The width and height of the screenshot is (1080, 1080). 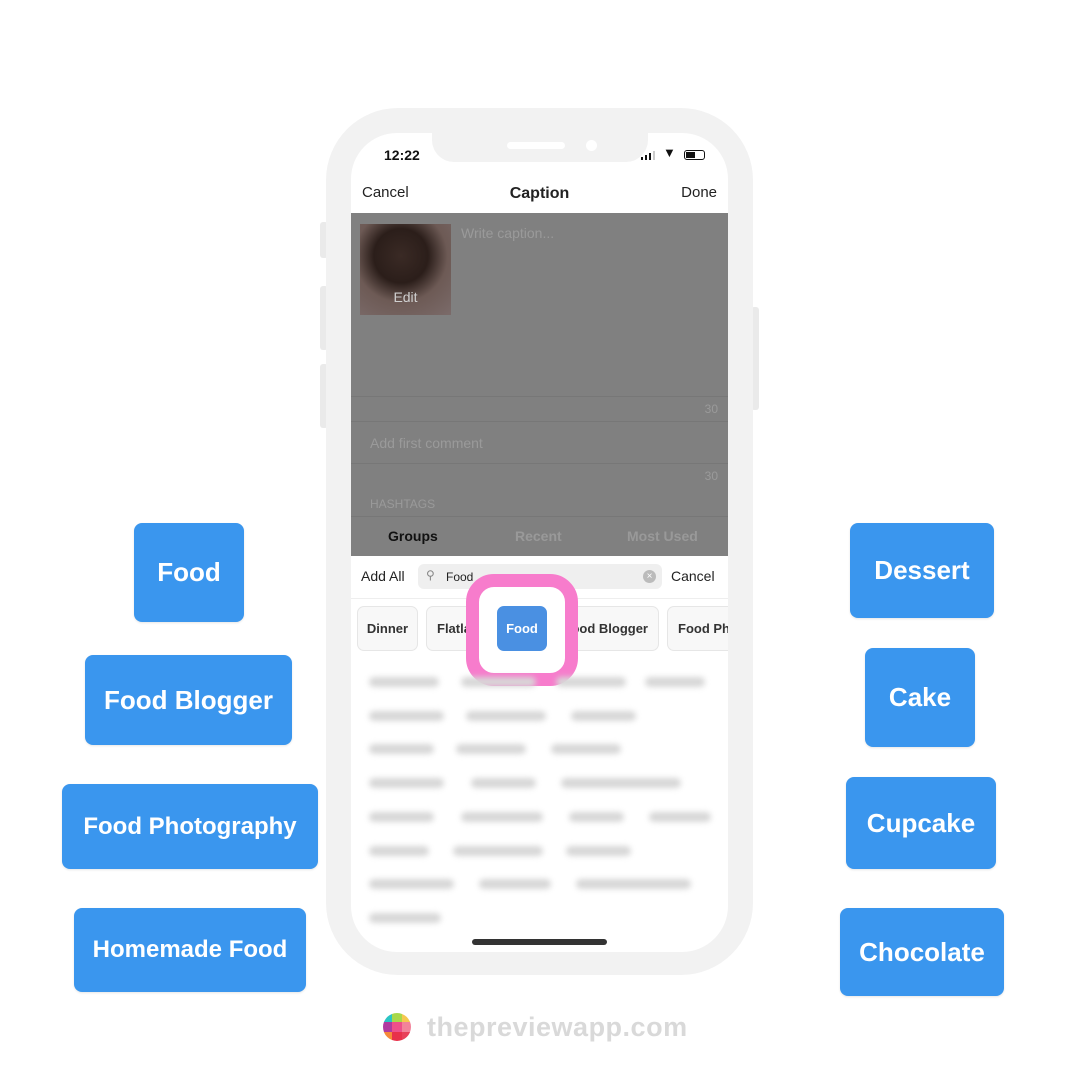 I want to click on tag-food: Food, so click(x=189, y=572).